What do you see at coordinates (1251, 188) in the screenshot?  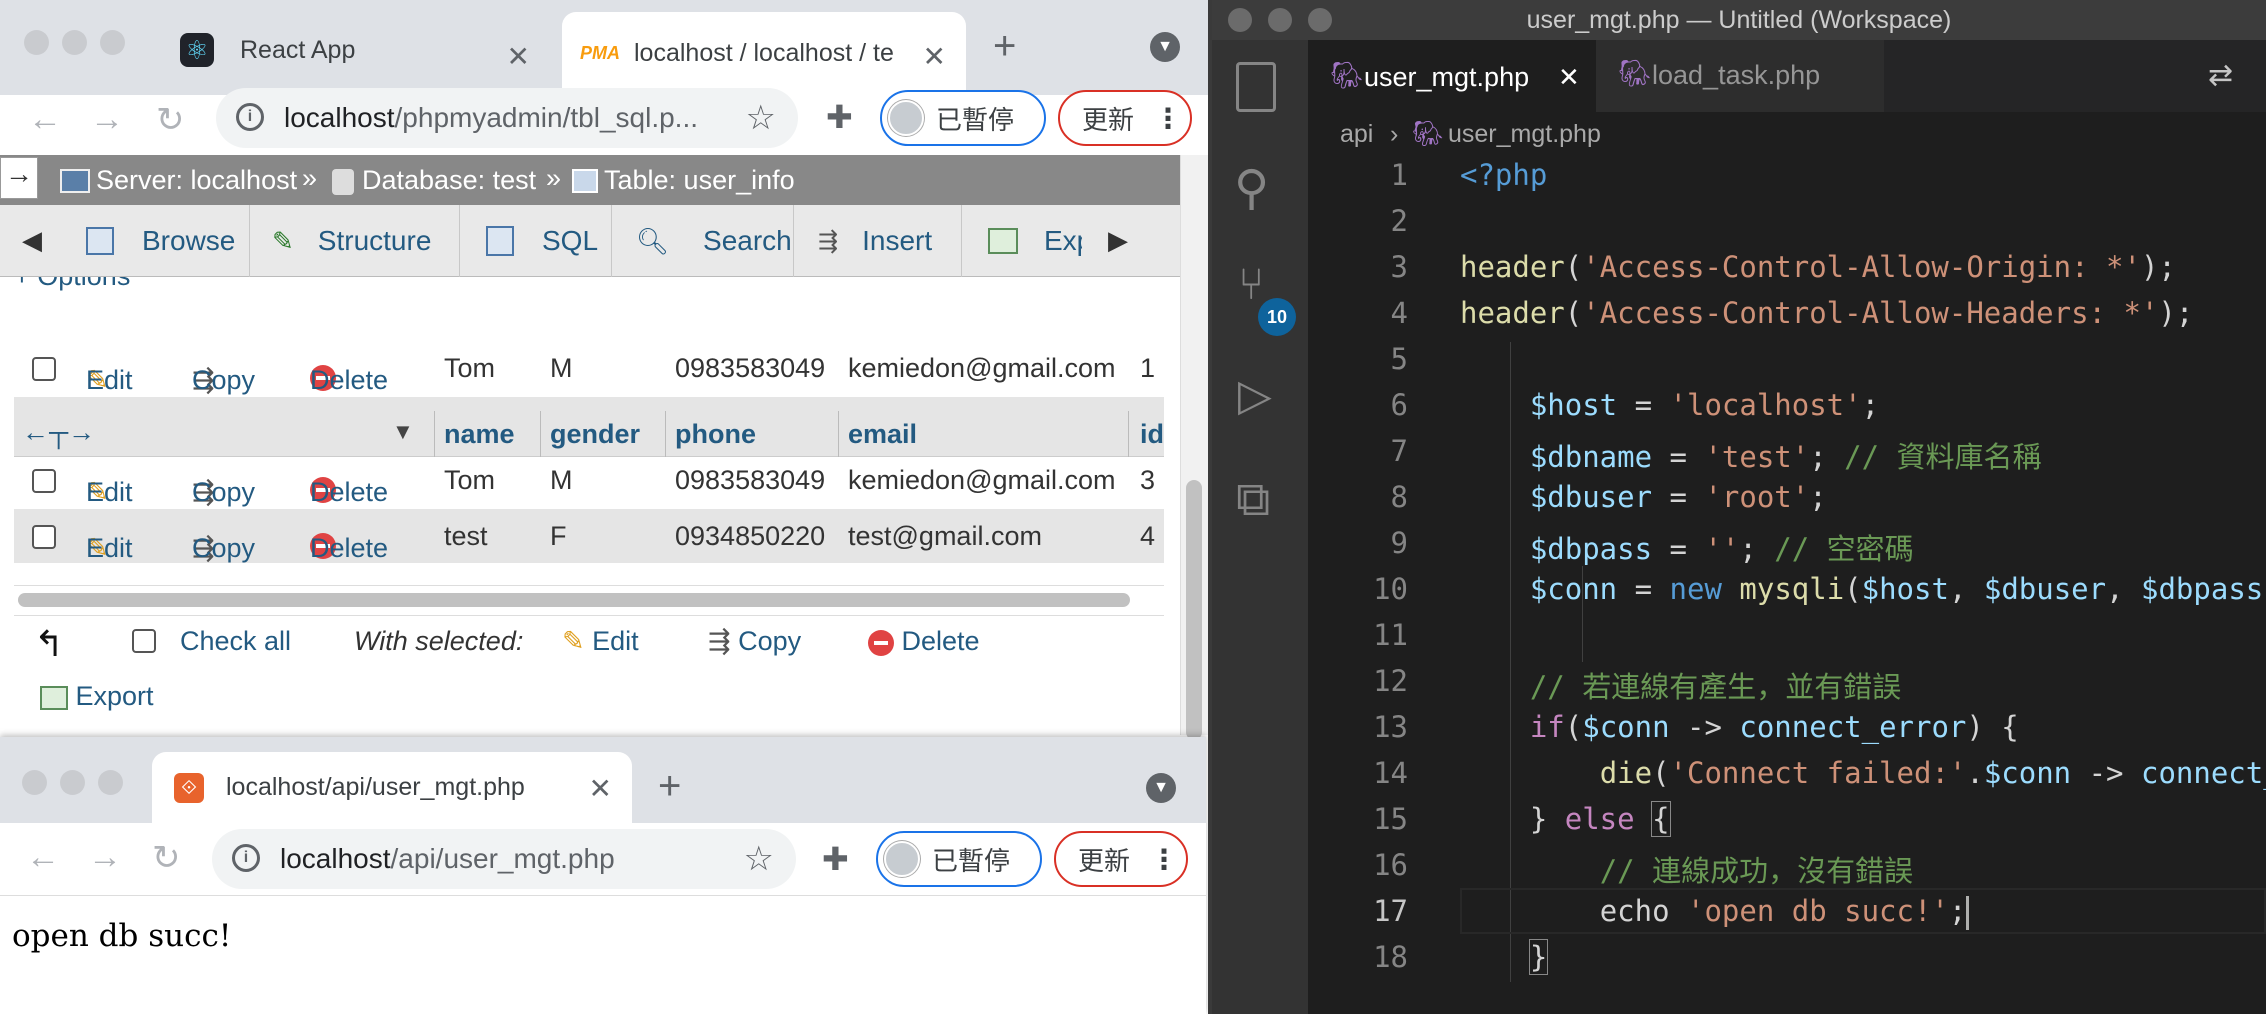 I see `search-icon: ⚲` at bounding box center [1251, 188].